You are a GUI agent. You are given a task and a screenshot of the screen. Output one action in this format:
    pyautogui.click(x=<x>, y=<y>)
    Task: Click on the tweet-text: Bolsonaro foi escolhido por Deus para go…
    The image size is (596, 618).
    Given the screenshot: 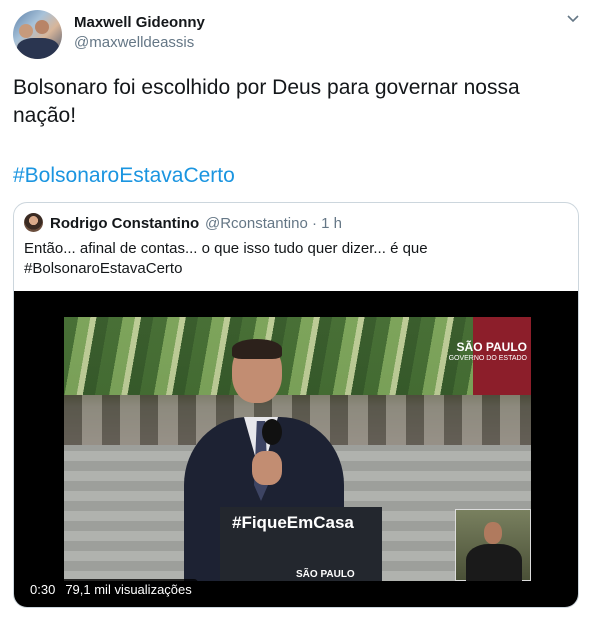 What is the action you would take?
    pyautogui.click(x=266, y=101)
    